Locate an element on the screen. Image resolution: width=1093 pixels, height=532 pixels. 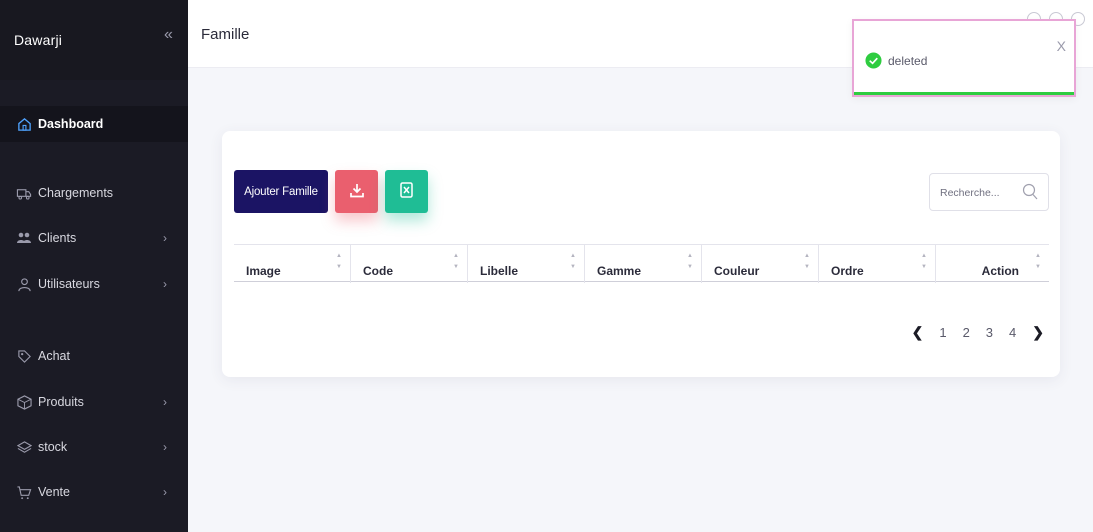
sidebar-item-label: Produits is located at coordinates (61, 402).